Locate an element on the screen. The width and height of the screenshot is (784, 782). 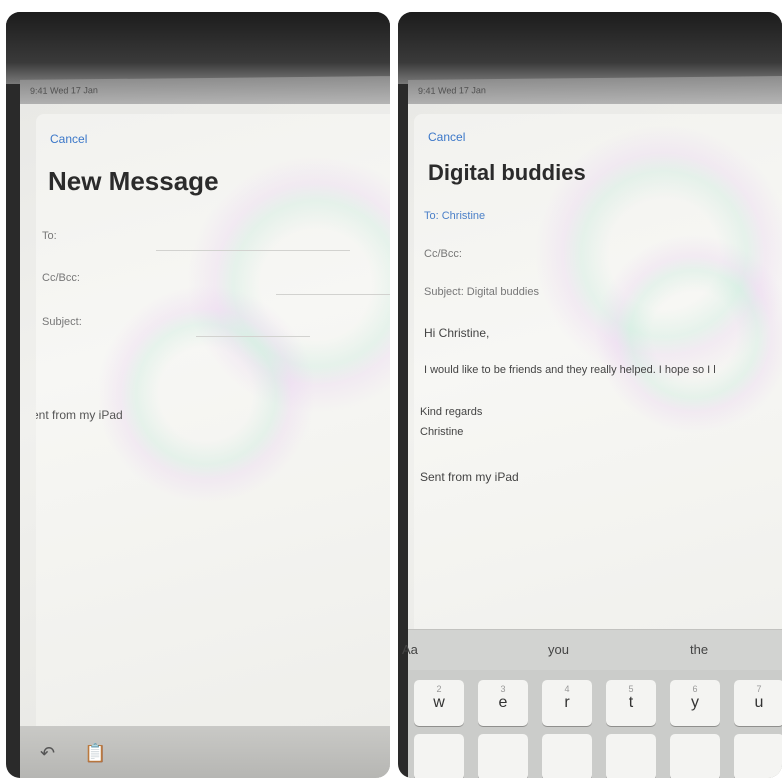
greeting-text: Hi Christine, is located at coordinates (456, 333).